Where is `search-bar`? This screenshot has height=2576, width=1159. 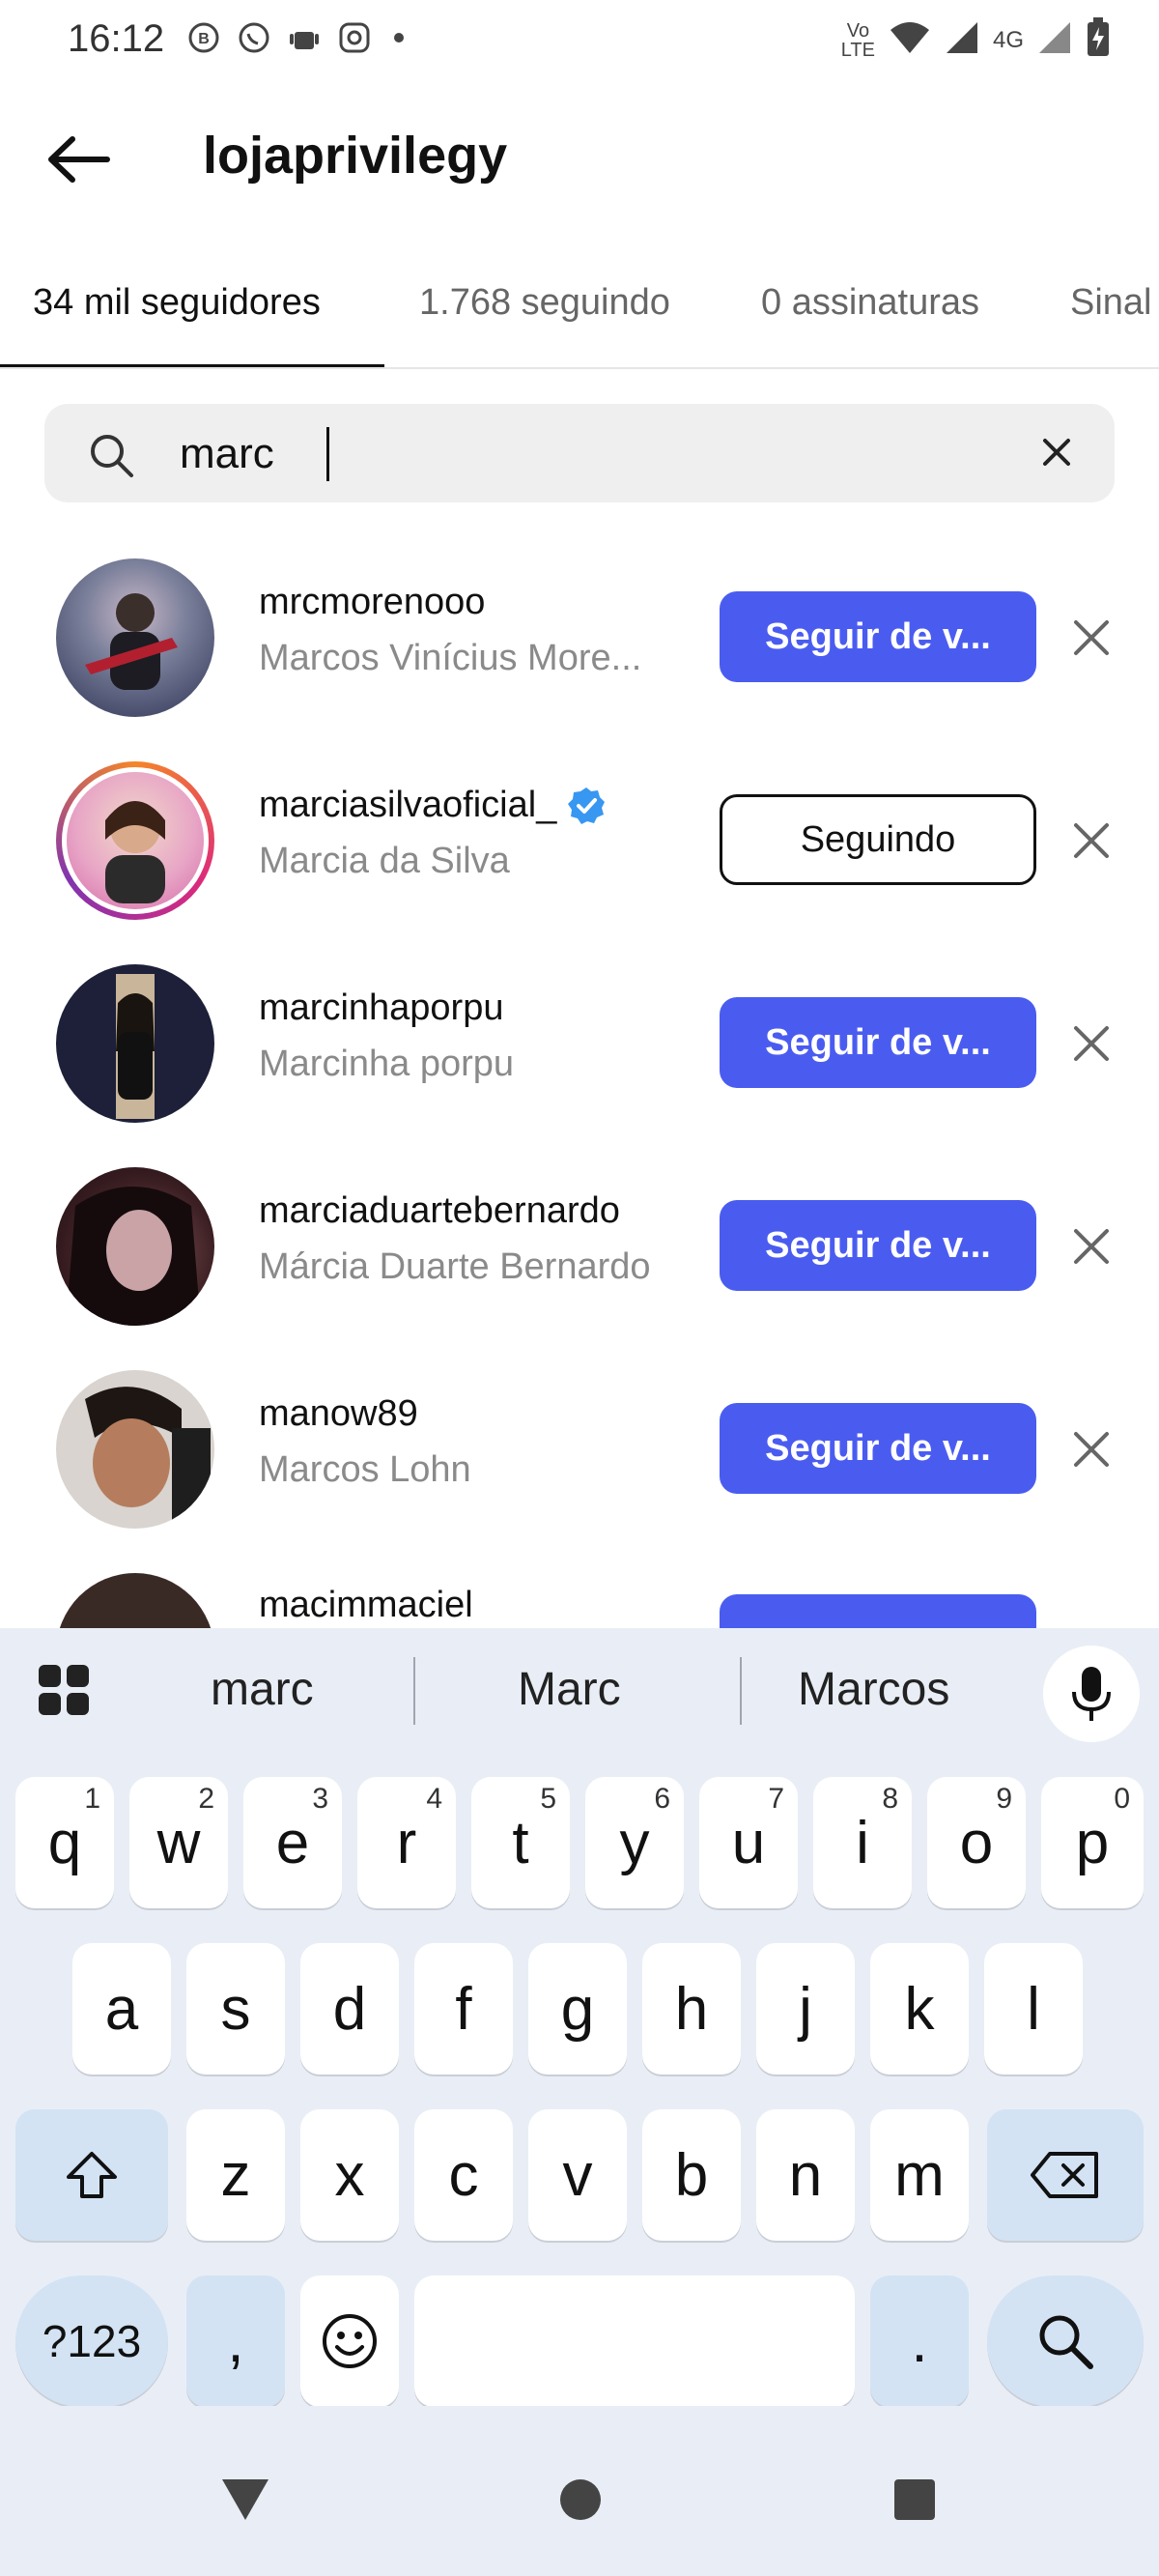 search-bar is located at coordinates (579, 453).